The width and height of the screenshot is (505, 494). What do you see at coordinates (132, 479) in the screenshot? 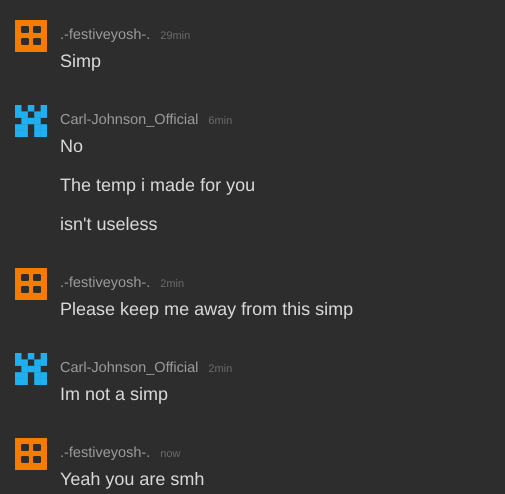
I see `message-text: Yeah you are smh` at bounding box center [132, 479].